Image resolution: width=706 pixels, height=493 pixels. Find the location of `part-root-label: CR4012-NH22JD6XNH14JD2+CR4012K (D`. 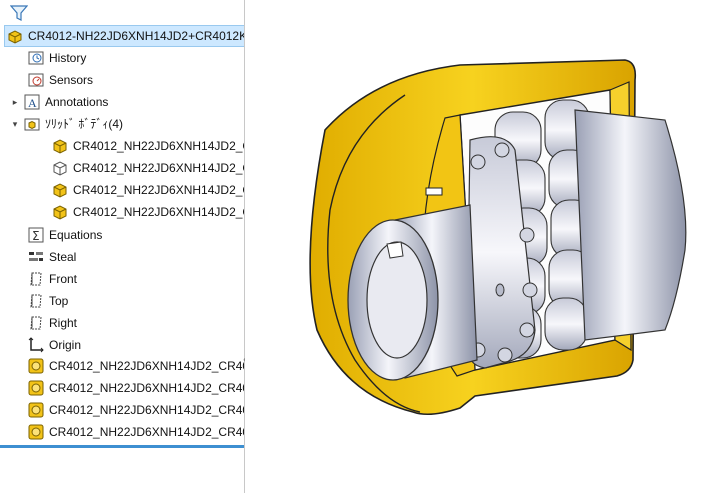

part-root-label: CR4012-NH22JD6XNH14JD2+CR4012K (D is located at coordinates (136, 36).